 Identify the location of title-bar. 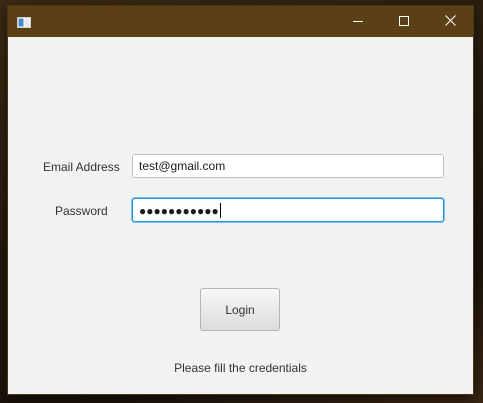
(240, 21).